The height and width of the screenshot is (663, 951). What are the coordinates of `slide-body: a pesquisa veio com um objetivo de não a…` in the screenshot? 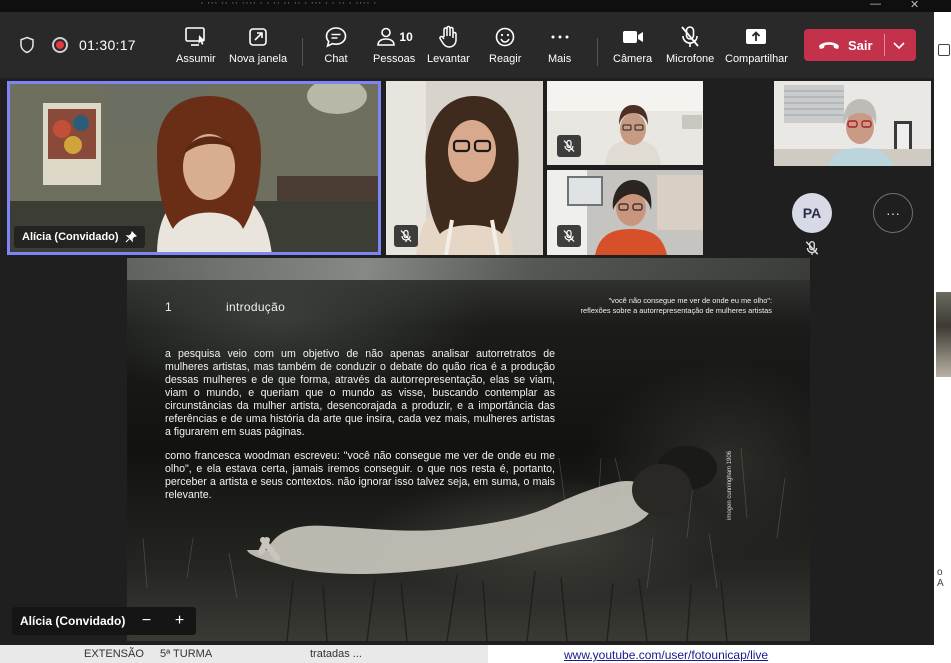 It's located at (360, 425).